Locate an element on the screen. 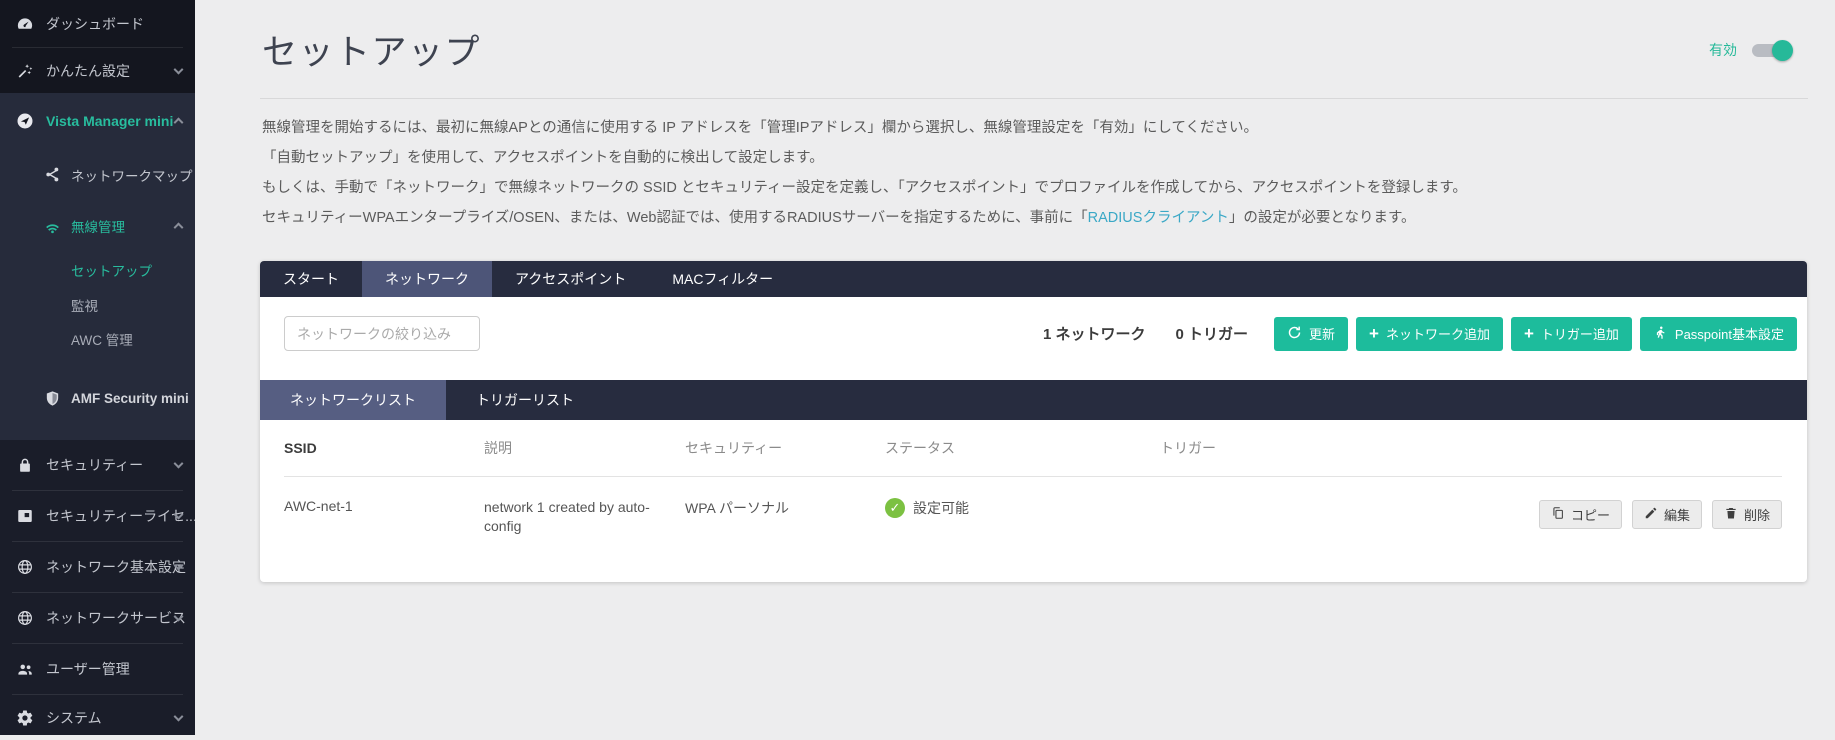  column-header-trigger: トリガー is located at coordinates (1188, 448).